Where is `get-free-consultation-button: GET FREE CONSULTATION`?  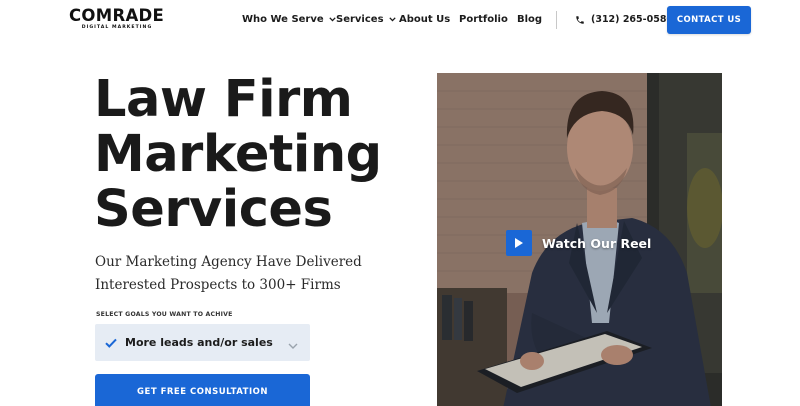 get-free-consultation-button: GET FREE CONSULTATION is located at coordinates (202, 390).